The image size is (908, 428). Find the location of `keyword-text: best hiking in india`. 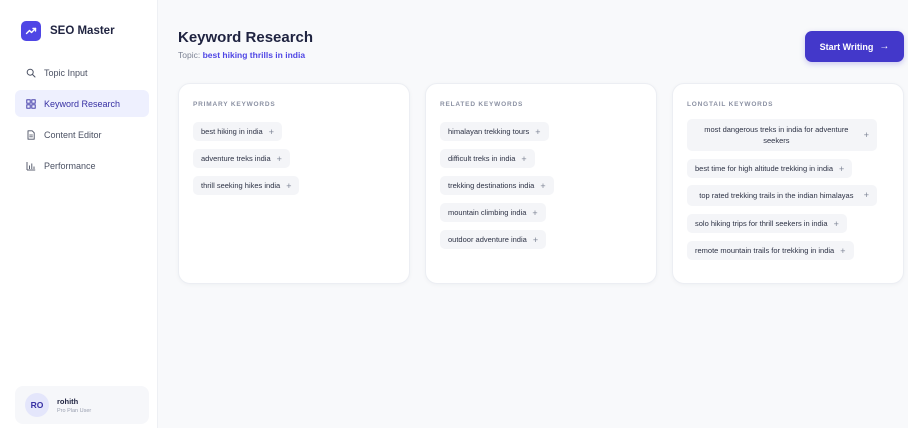

keyword-text: best hiking in india is located at coordinates (232, 131).